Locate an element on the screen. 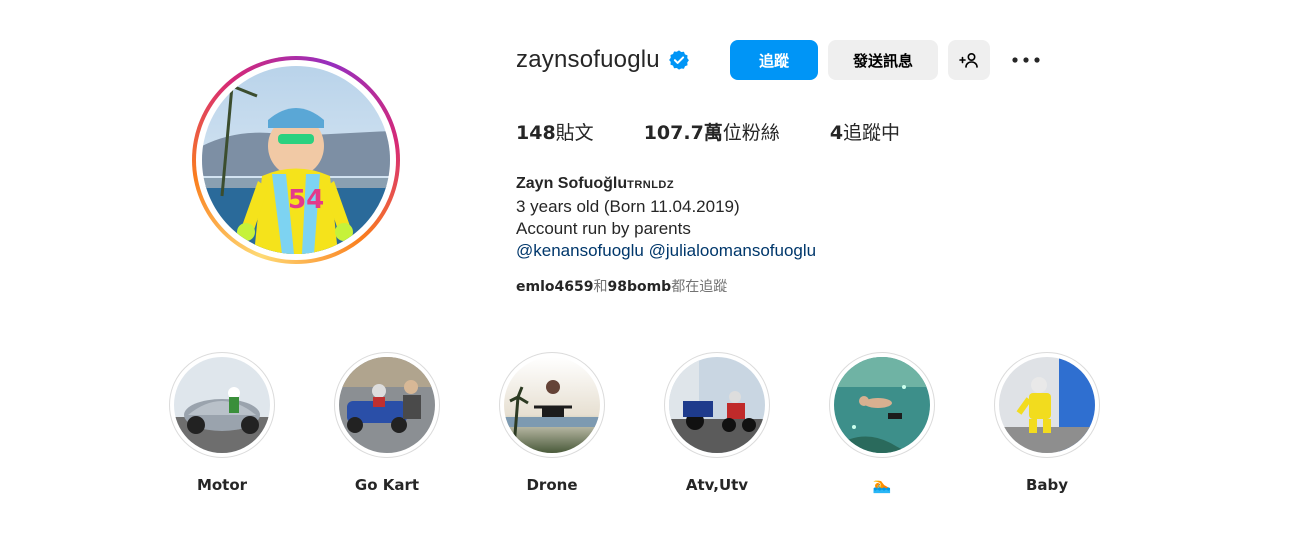 The image size is (1312, 552). more-options-icon is located at coordinates (1026, 60).